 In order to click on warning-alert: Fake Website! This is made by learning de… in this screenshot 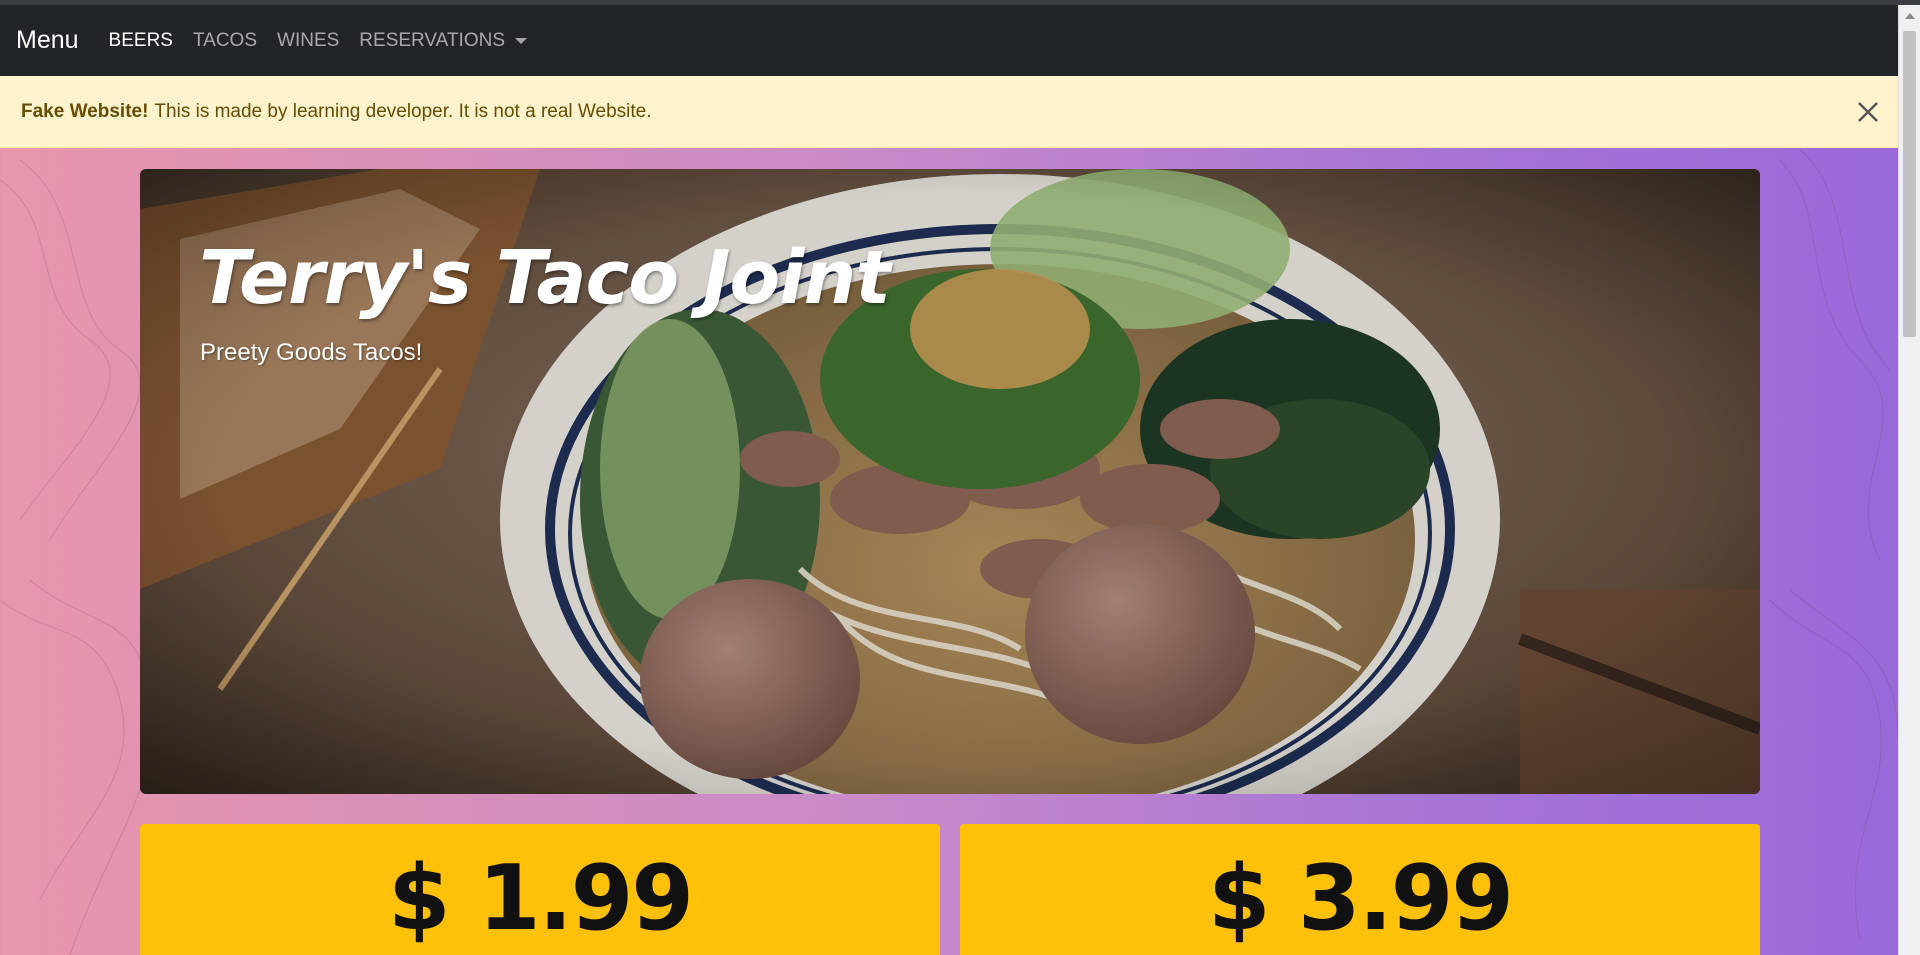, I will do `click(949, 112)`.